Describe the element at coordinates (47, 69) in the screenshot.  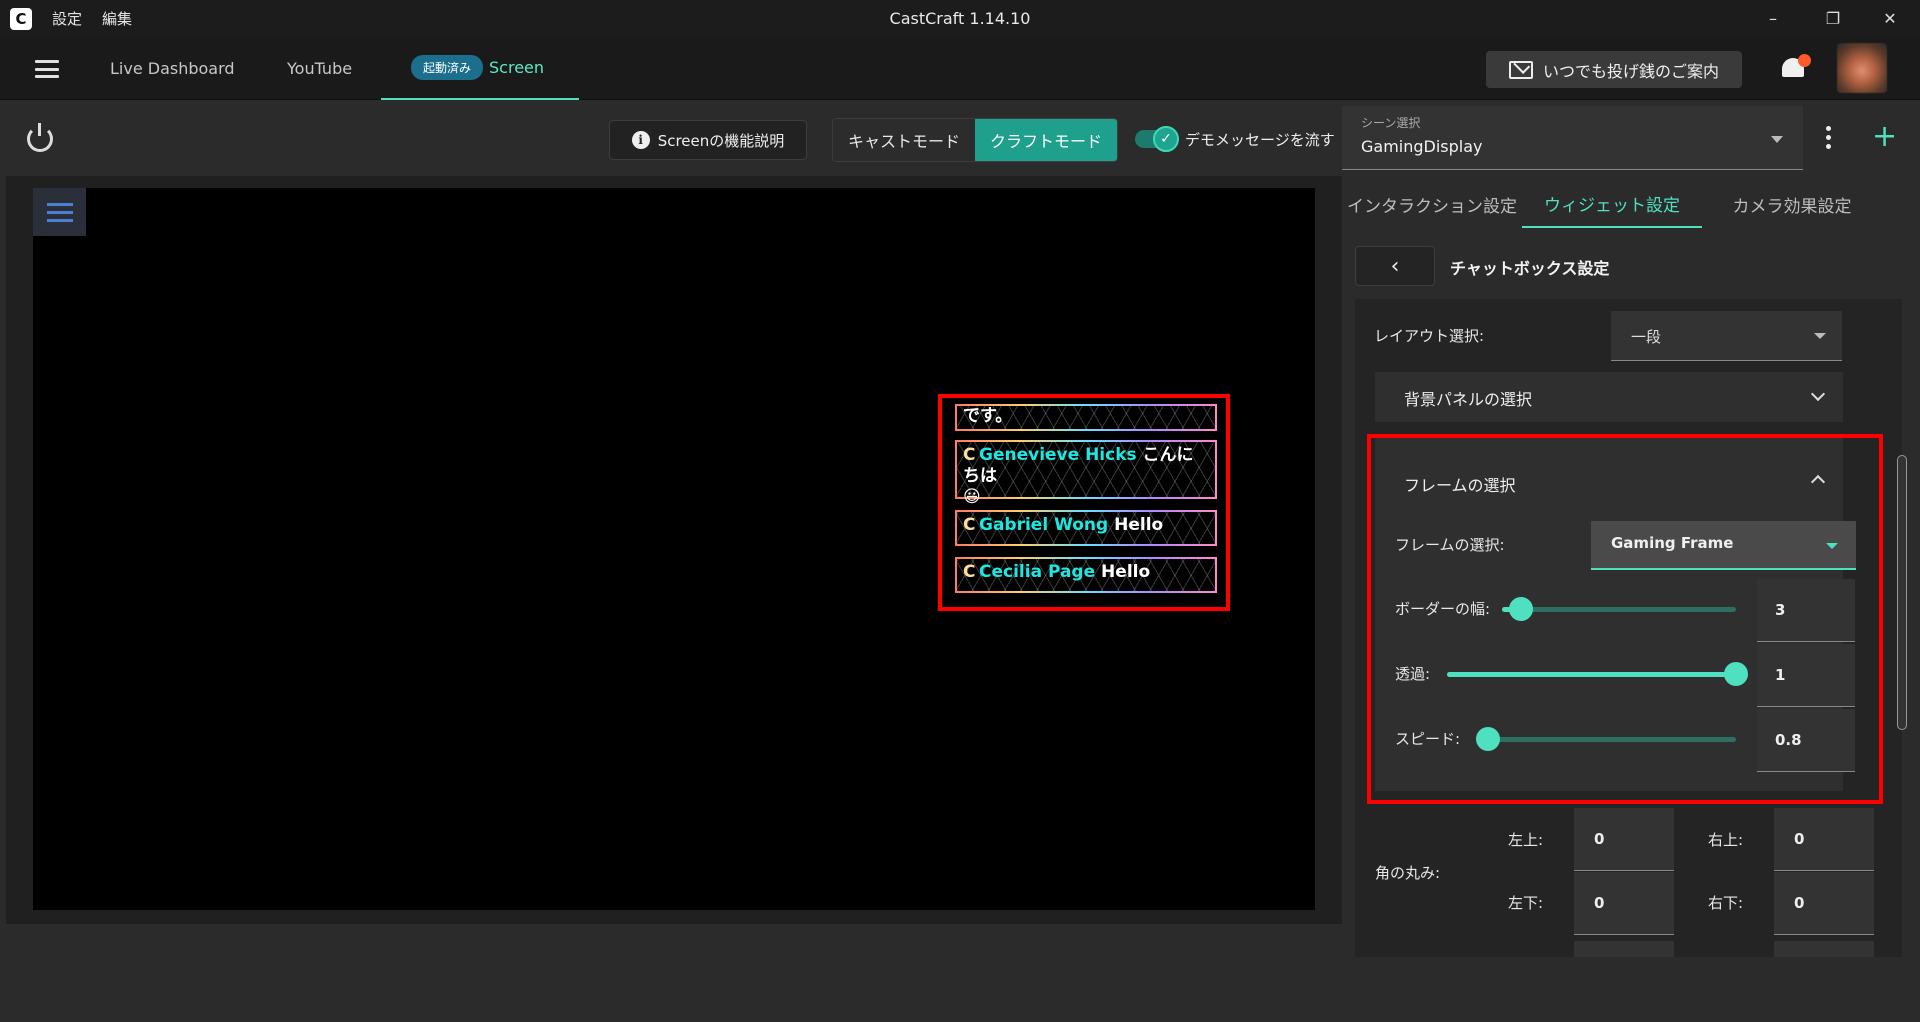
I see `main-menu-icon` at that location.